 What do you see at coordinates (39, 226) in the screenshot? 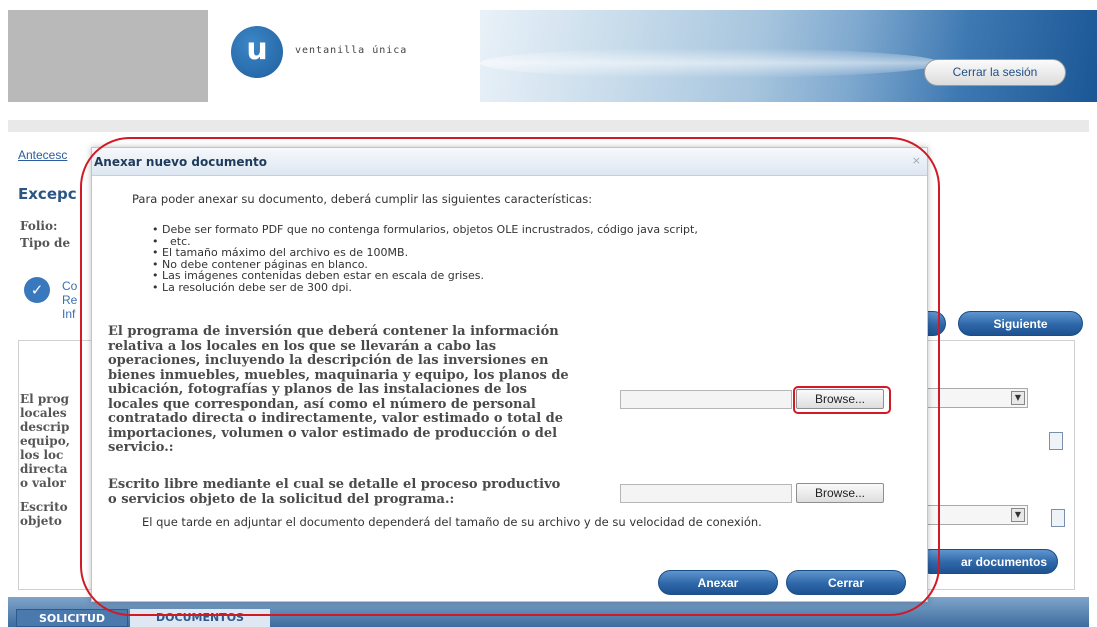
I see `folio-label: Folio:` at bounding box center [39, 226].